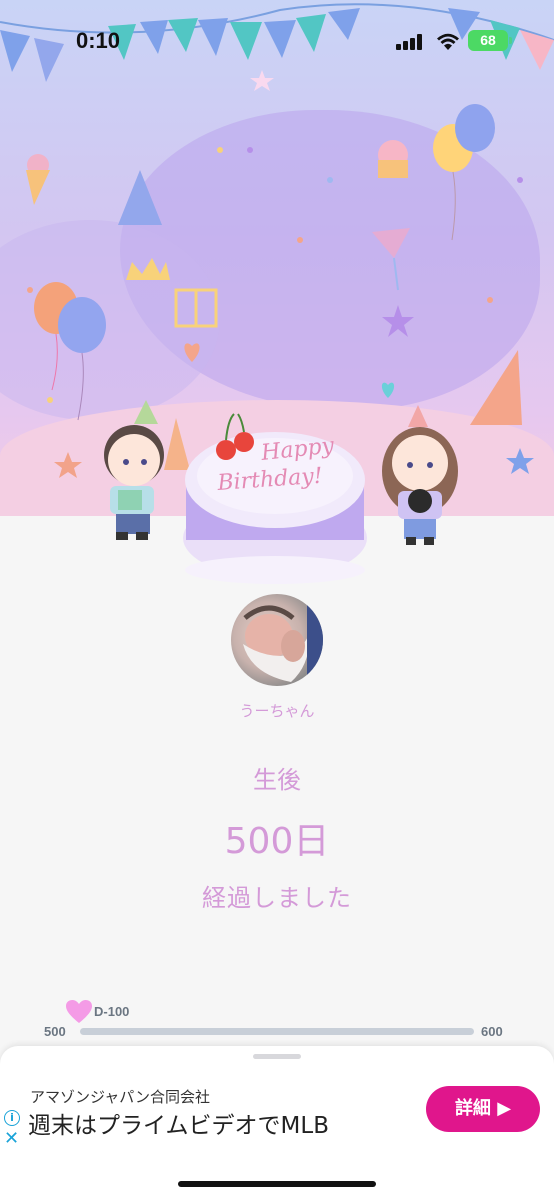  Describe the element at coordinates (79, 1011) in the screenshot. I see `heart-marker-icon` at that location.